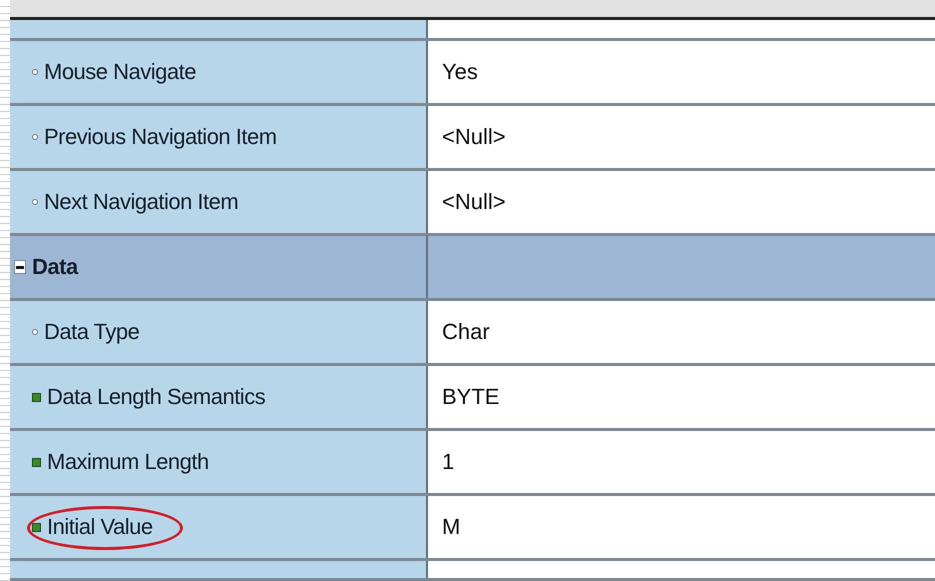  What do you see at coordinates (128, 462) in the screenshot?
I see `property-name: Maximum Length` at bounding box center [128, 462].